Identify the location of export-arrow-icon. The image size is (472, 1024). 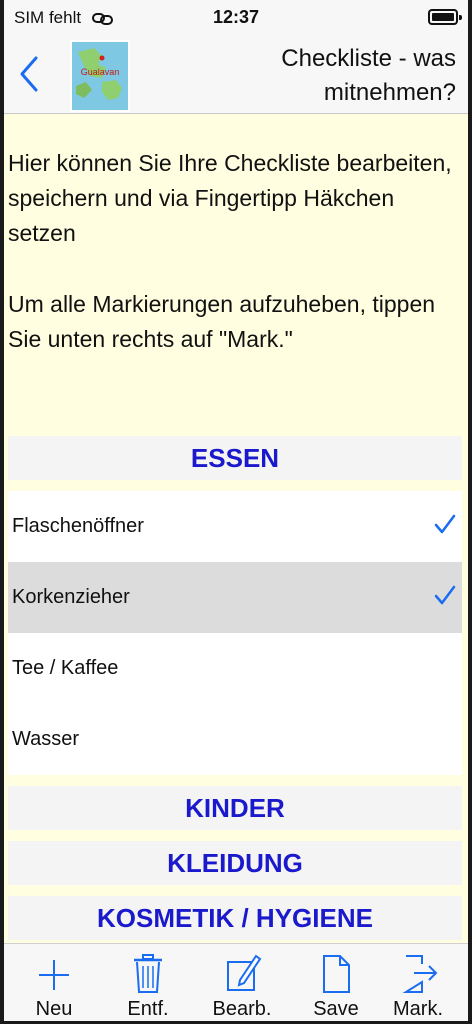
(420, 974).